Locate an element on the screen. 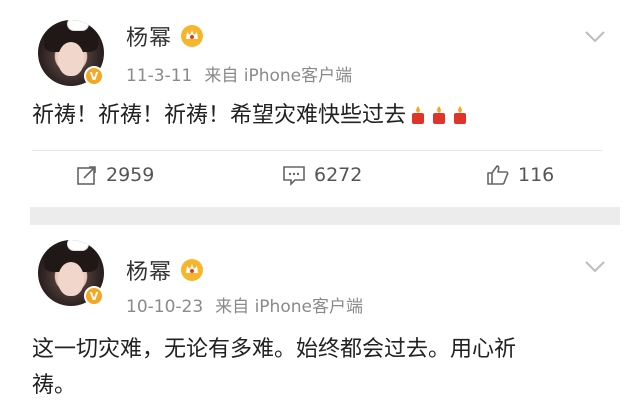 The image size is (640, 417). action-bar: 2959 6272 116 is located at coordinates (317, 180).